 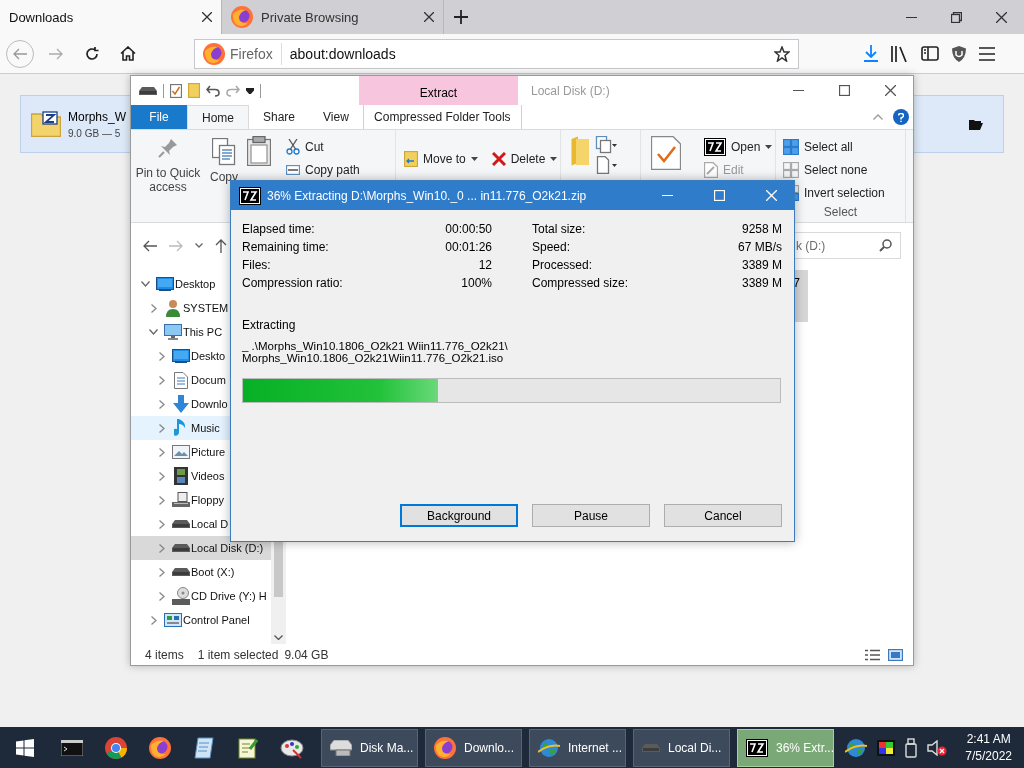 What do you see at coordinates (160, 747) in the screenshot?
I see `firefox-icon` at bounding box center [160, 747].